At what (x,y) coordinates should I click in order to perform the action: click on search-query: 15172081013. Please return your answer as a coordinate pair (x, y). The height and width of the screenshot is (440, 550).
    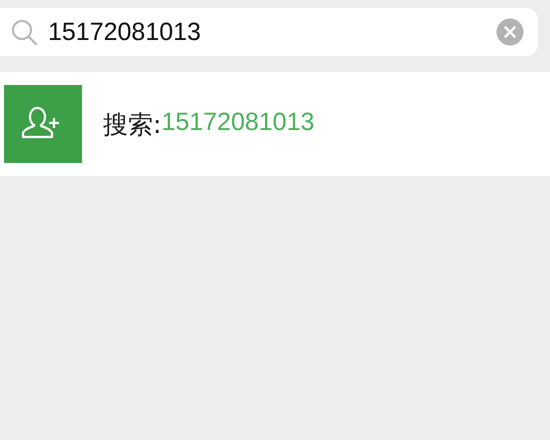
    Looking at the image, I should click on (237, 123).